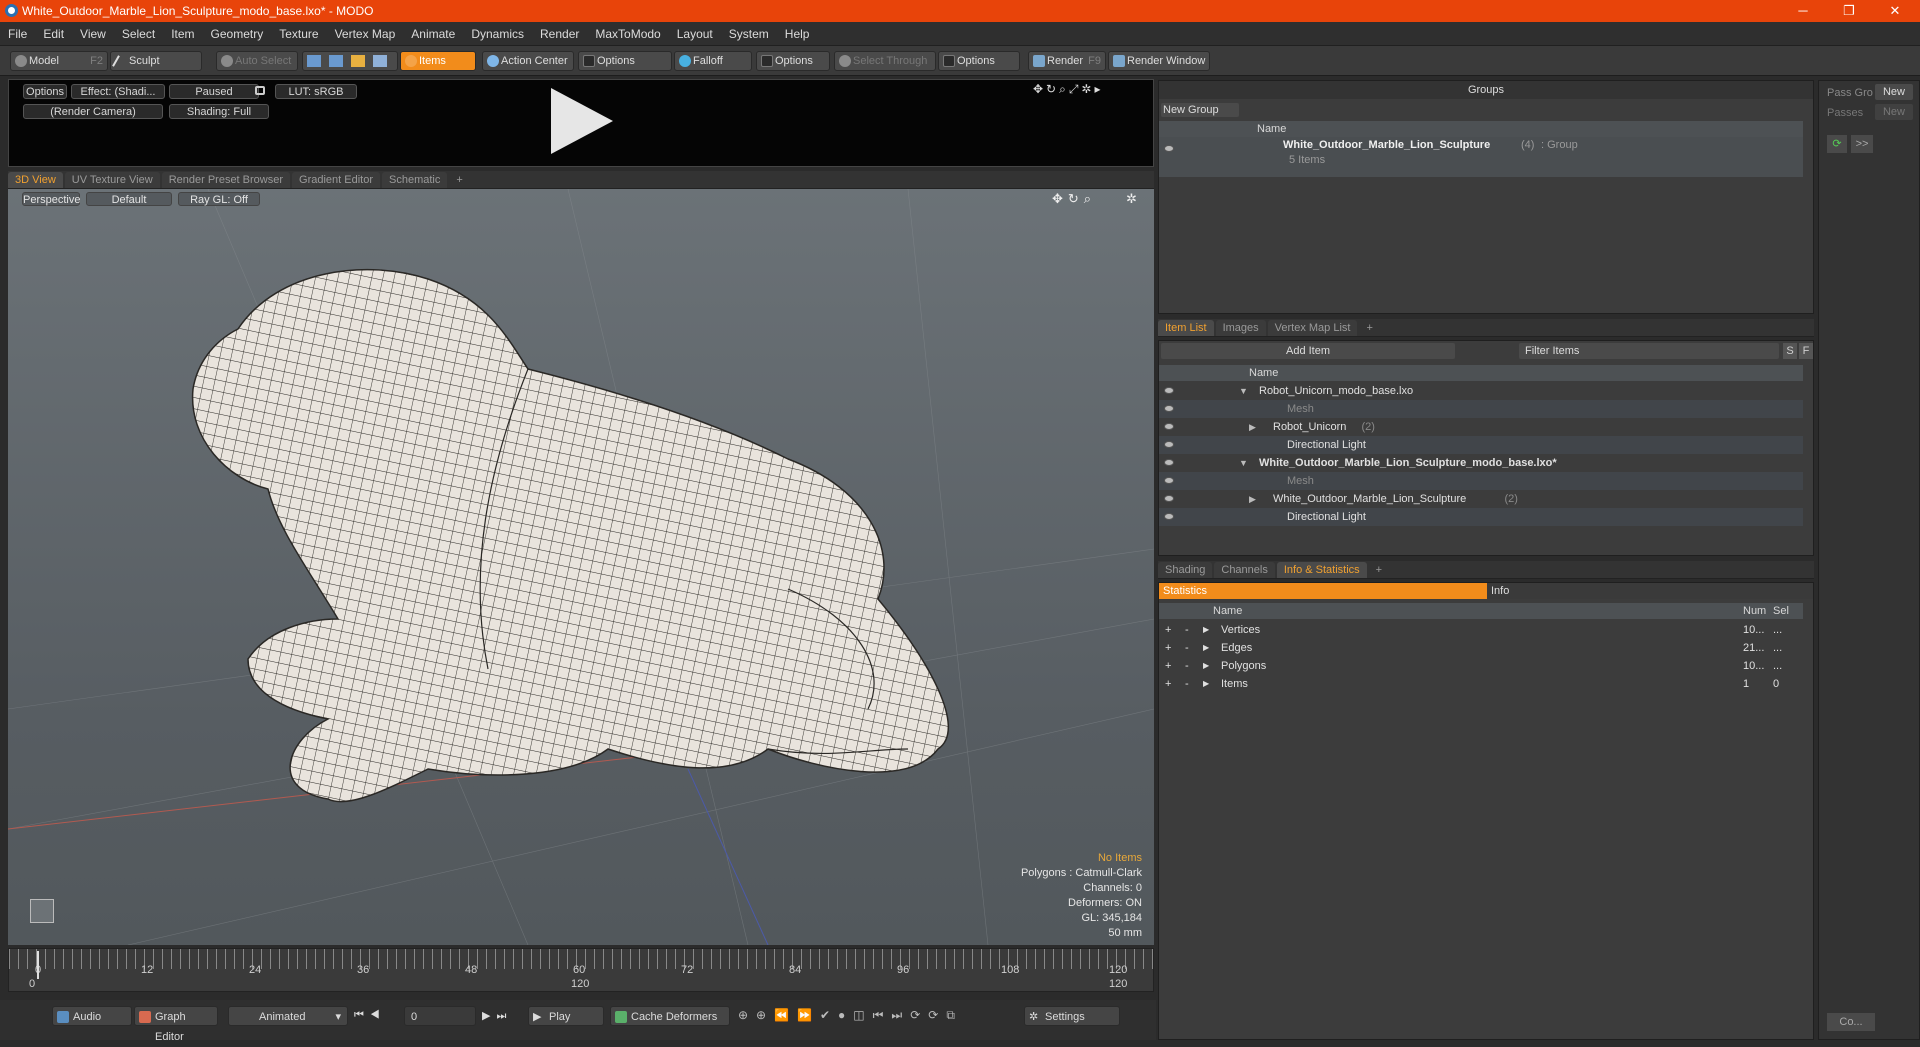 The image size is (1920, 1047). What do you see at coordinates (38, 965) in the screenshot?
I see `playhead` at bounding box center [38, 965].